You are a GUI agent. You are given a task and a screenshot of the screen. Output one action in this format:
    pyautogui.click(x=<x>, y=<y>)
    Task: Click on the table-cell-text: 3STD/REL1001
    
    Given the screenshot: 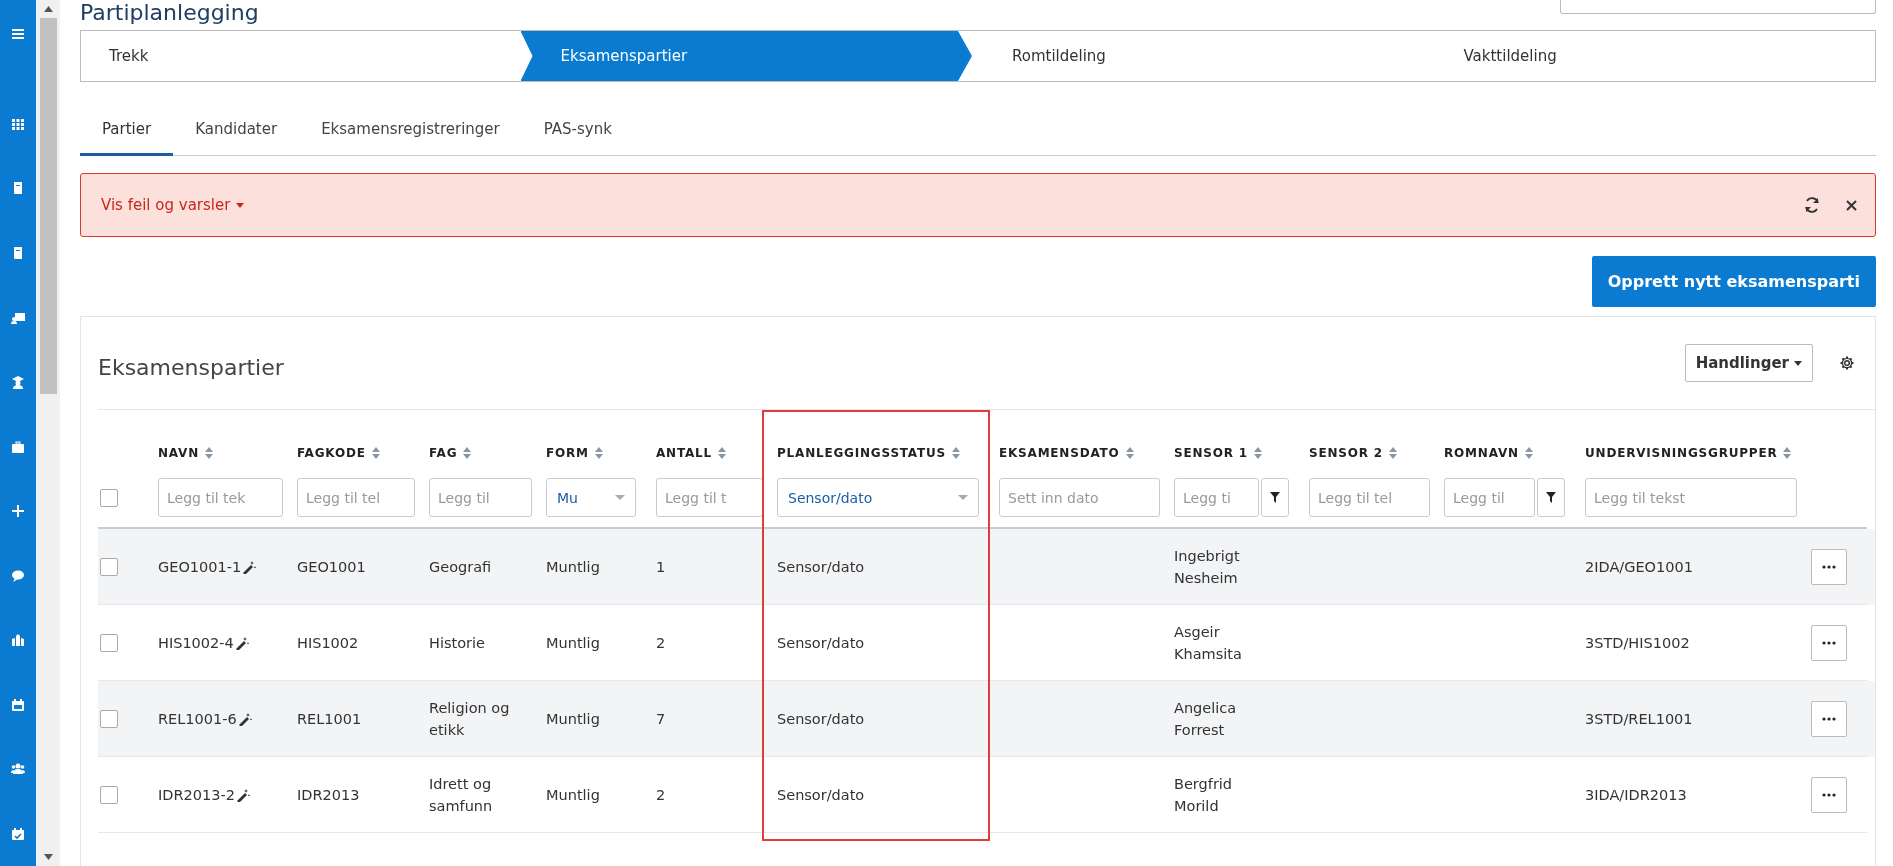 What is the action you would take?
    pyautogui.click(x=1639, y=719)
    